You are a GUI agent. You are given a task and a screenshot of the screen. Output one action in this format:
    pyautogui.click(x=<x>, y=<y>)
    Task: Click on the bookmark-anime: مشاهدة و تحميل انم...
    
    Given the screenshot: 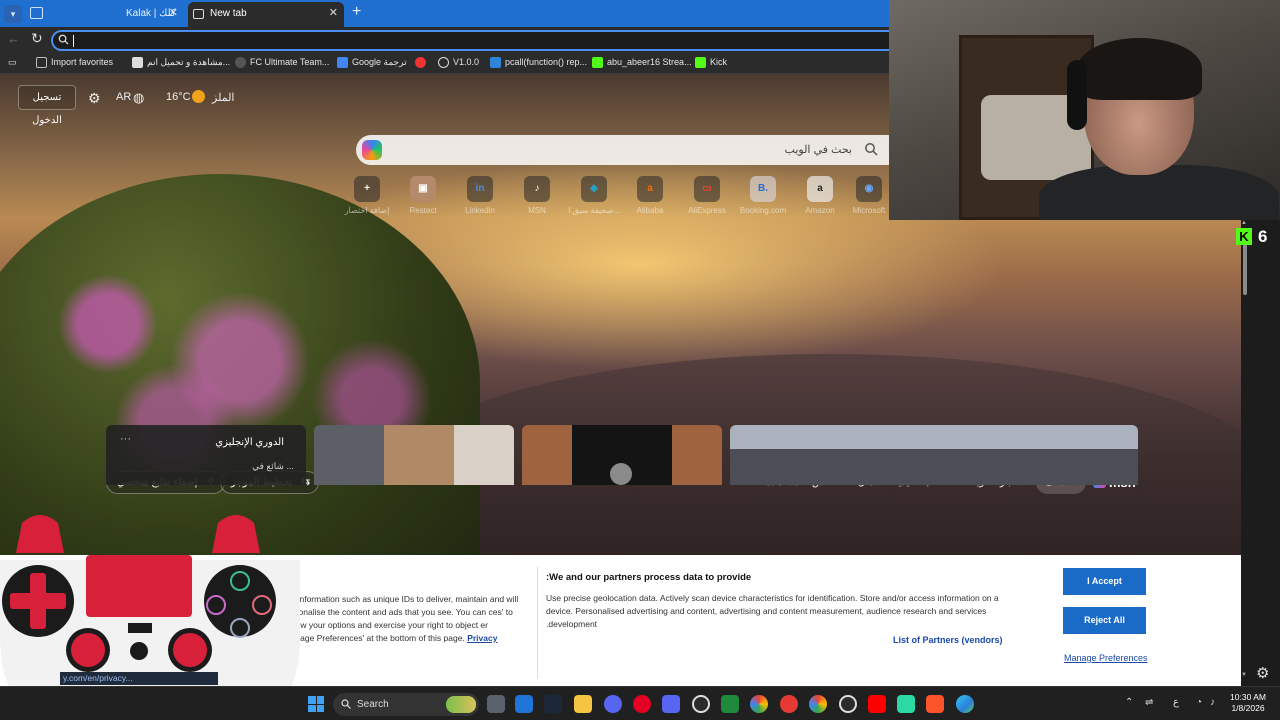 What is the action you would take?
    pyautogui.click(x=181, y=62)
    